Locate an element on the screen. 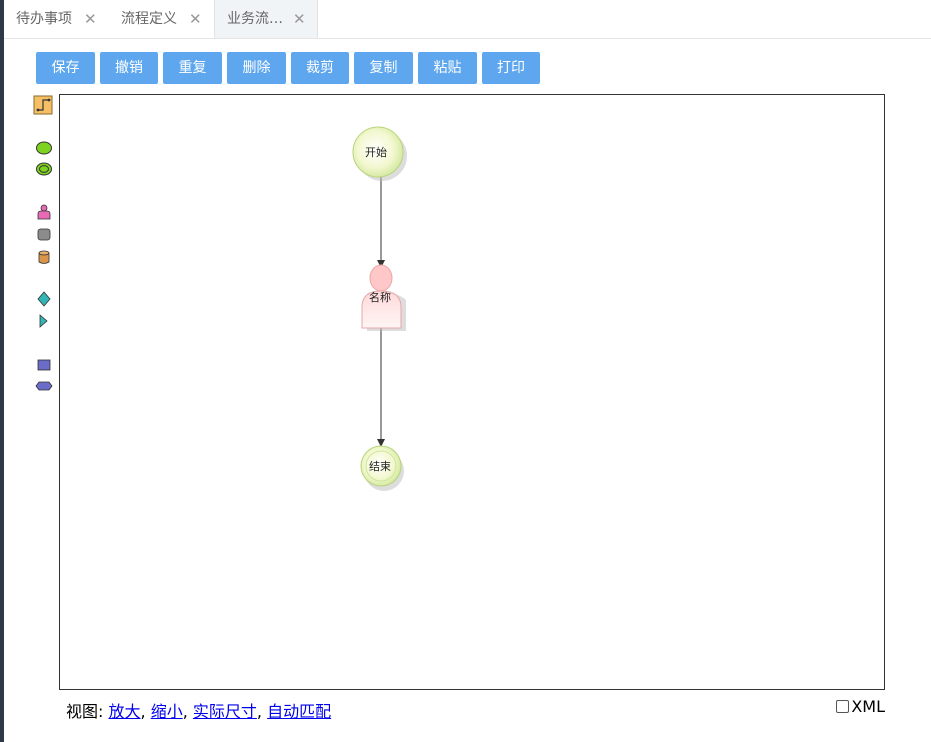 Image resolution: width=931 pixels, height=742 pixels. view-controls: 视图: 放大, 缩小, 实际尺寸, 自动匹配 is located at coordinates (198, 710).